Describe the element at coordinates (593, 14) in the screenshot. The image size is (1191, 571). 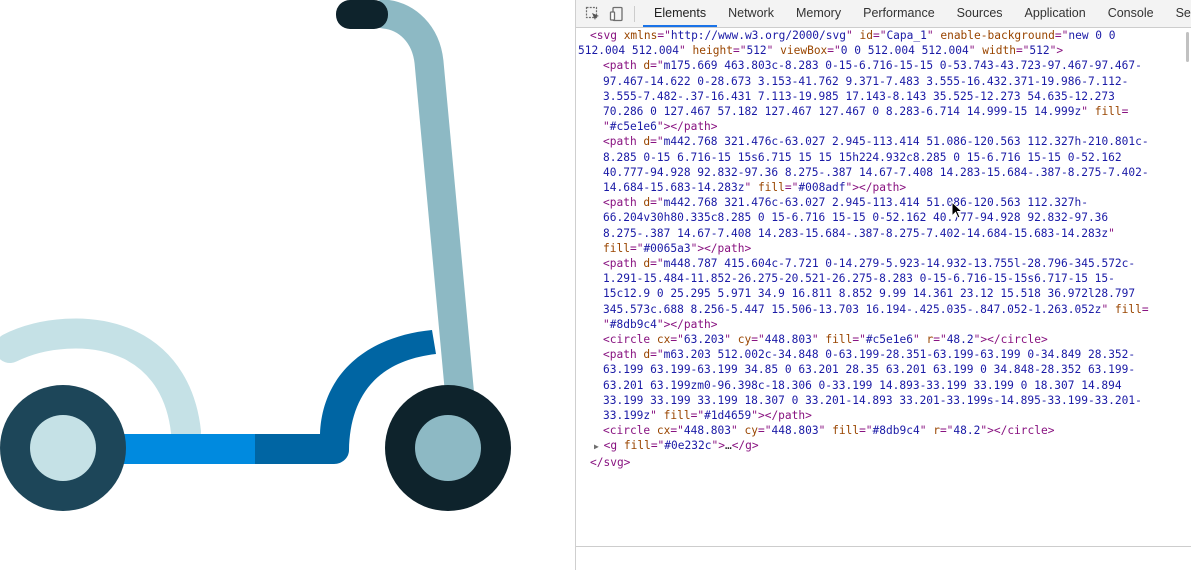
I see `inspect-element-icon` at that location.